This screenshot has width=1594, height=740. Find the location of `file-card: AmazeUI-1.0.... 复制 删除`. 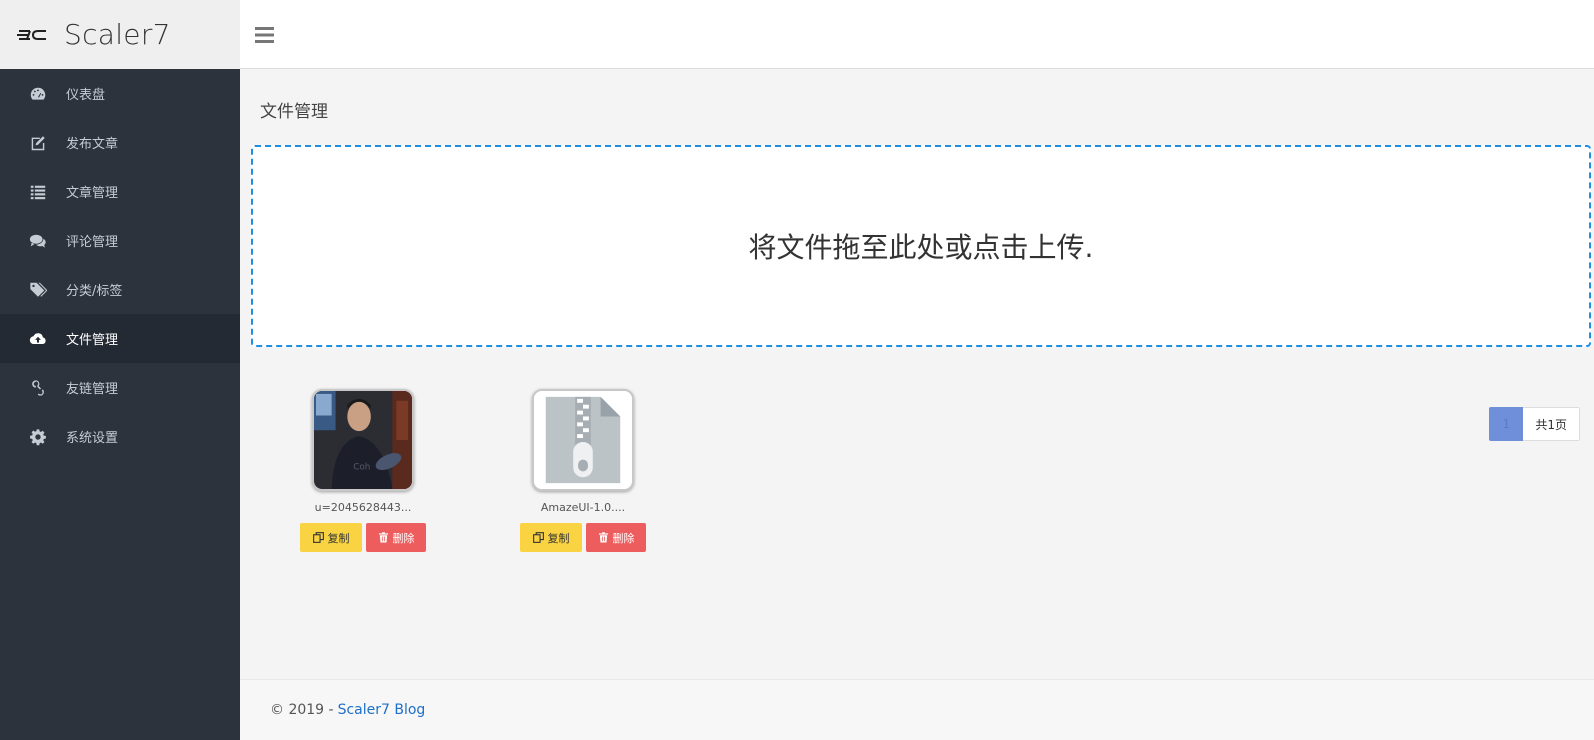

file-card: AmazeUI-1.0.... 复制 删除 is located at coordinates (583, 470).